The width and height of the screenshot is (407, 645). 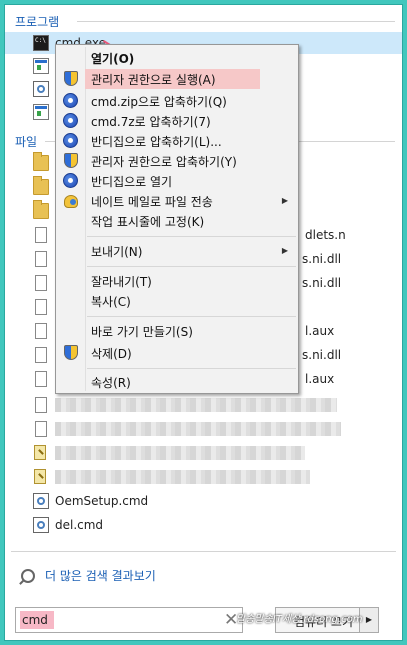 What do you see at coordinates (111, 301) in the screenshot?
I see `menu-item-label: 복사(C)` at bounding box center [111, 301].